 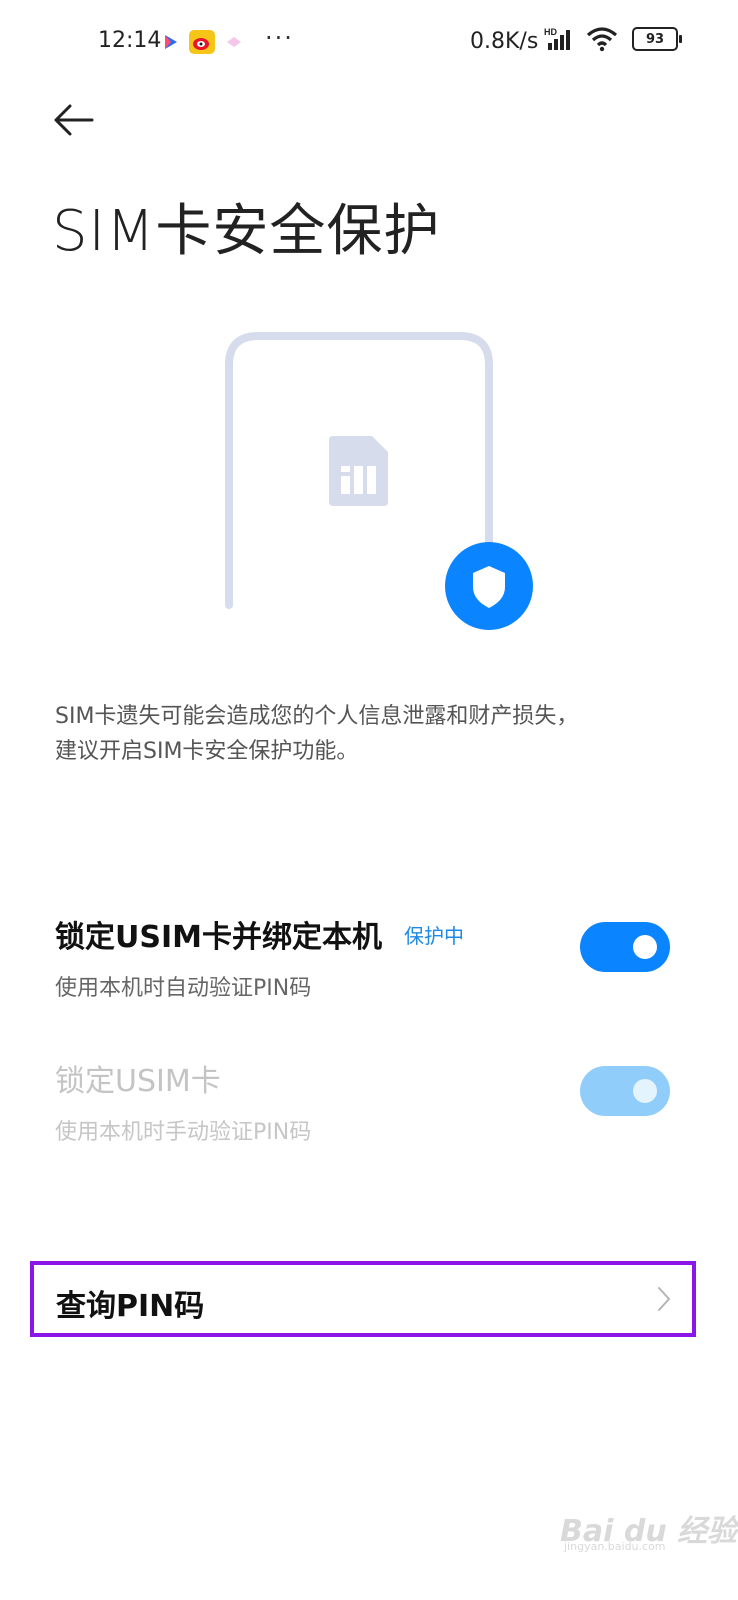 I want to click on back-button, so click(x=74, y=120).